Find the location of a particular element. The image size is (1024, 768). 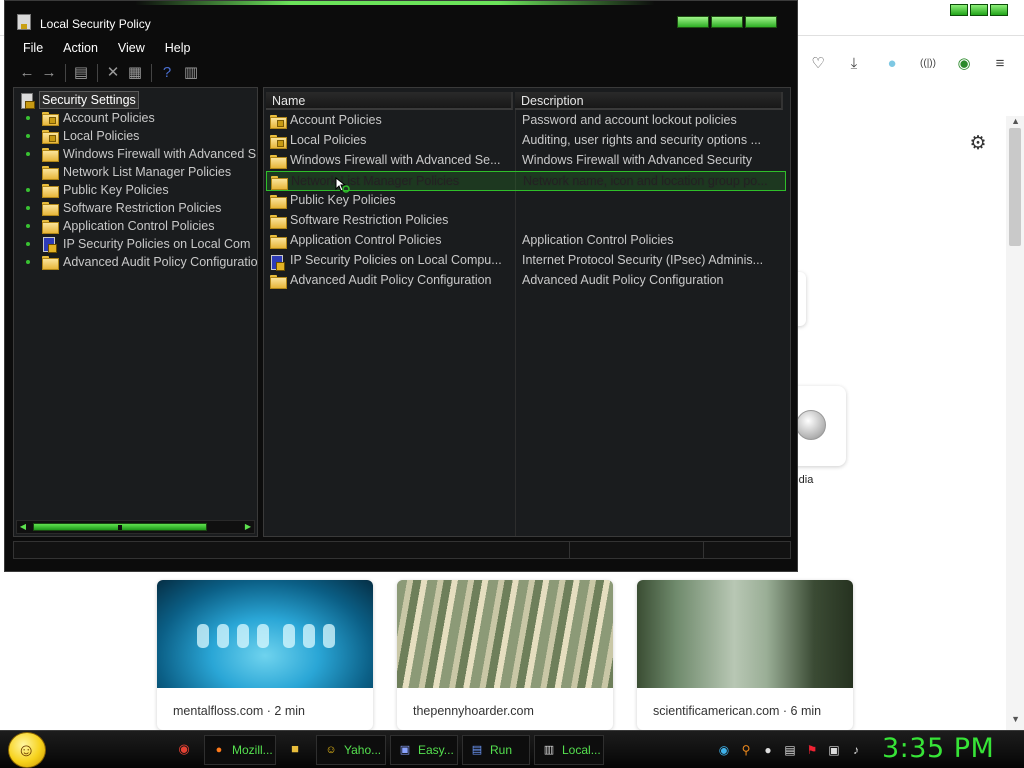

action-center-flag-icon: ⚑ is located at coordinates (812, 750).